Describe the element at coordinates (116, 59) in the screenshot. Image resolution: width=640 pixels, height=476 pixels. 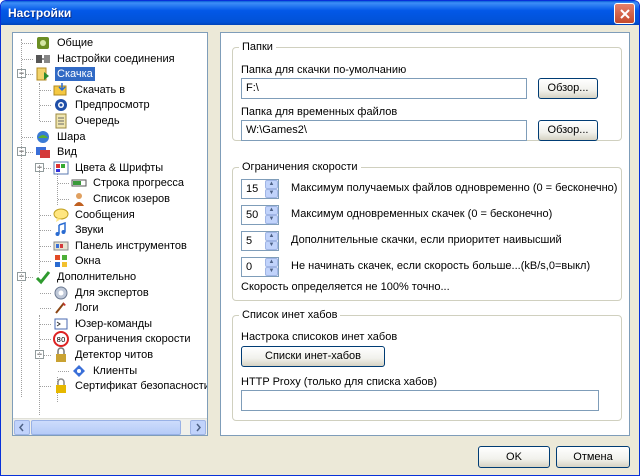
I see `tree-item-label: Настройки соединения` at that location.